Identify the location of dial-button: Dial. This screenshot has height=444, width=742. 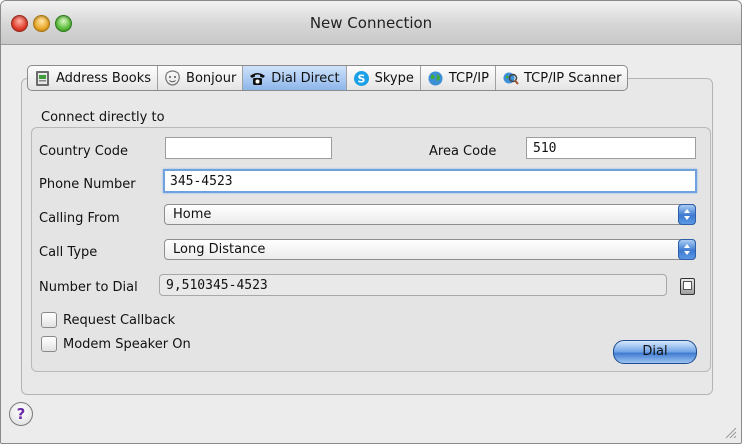
(655, 352).